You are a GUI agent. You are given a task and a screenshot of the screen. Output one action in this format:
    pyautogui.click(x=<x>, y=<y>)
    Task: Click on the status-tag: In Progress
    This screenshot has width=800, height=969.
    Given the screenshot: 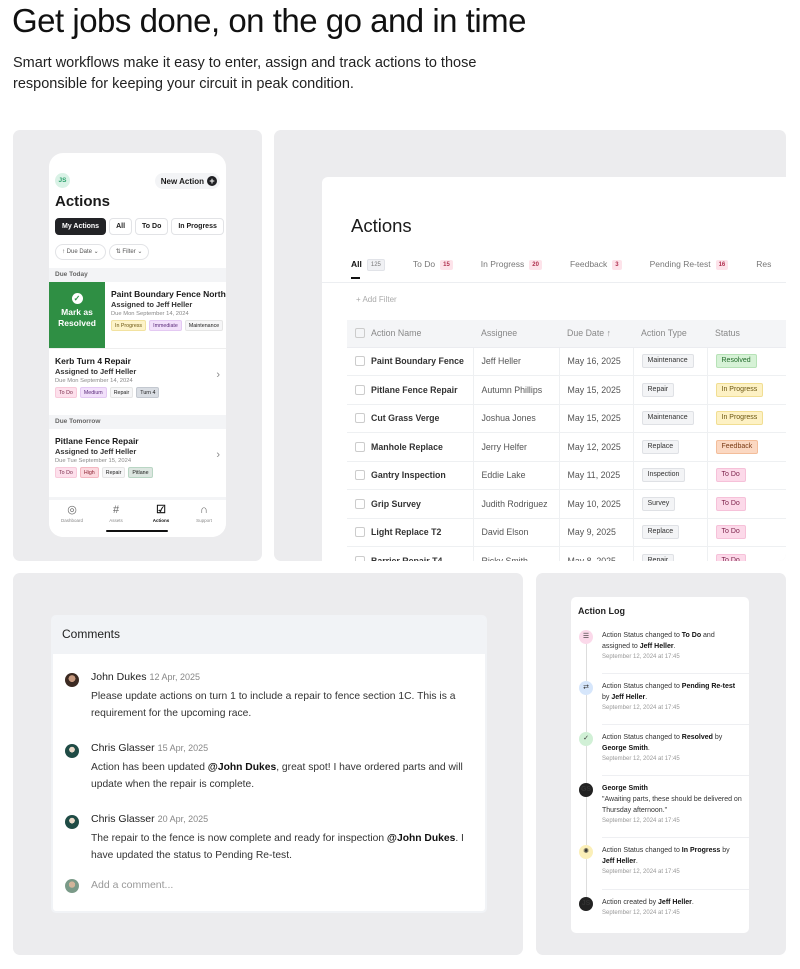 What is the action you would take?
    pyautogui.click(x=129, y=325)
    